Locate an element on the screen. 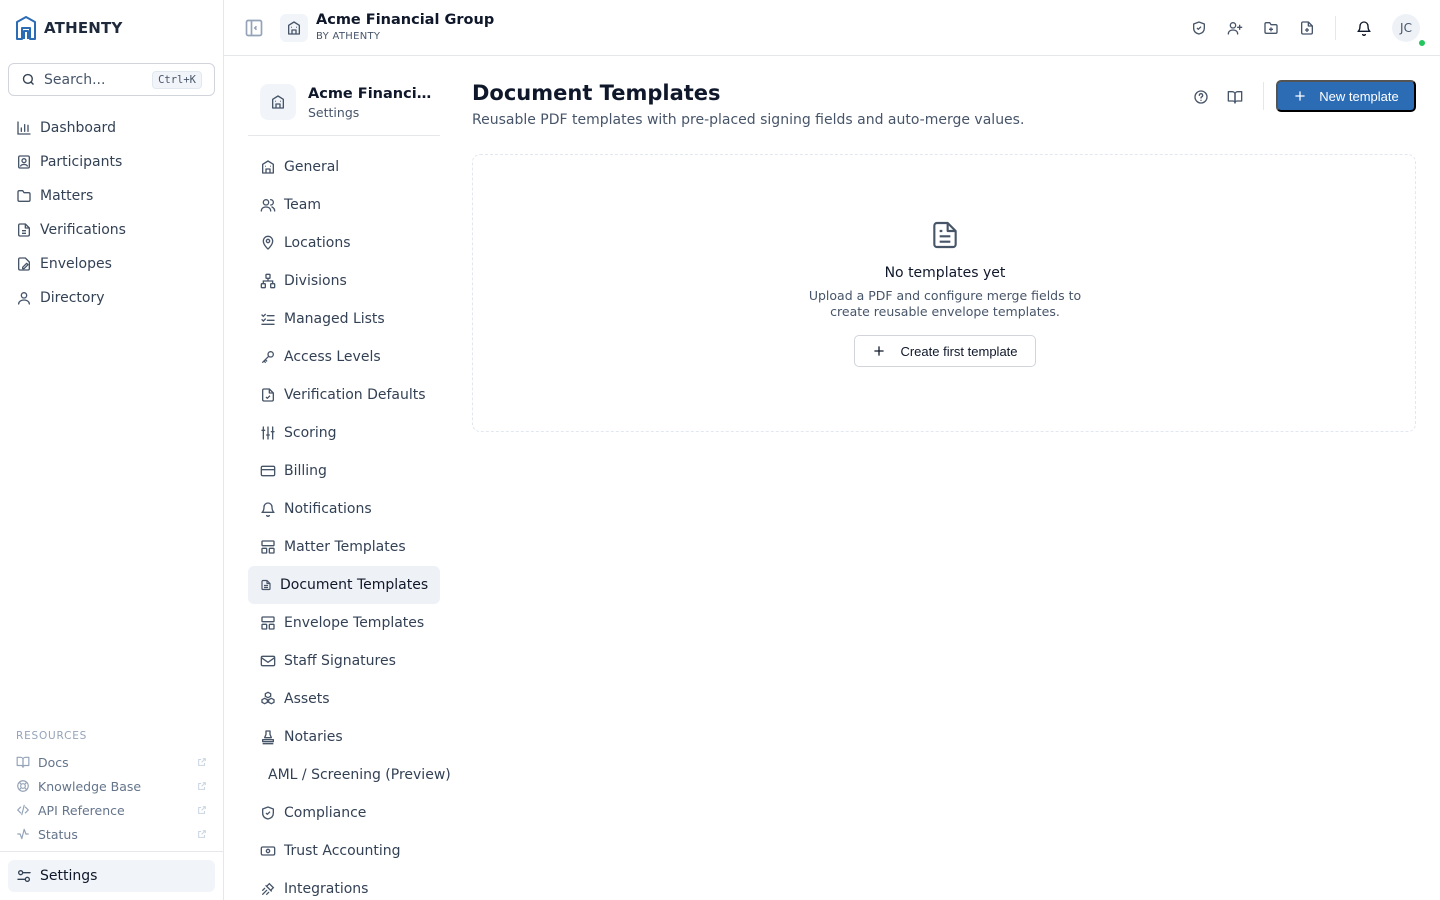  org-name: Acme Financial Group is located at coordinates (405, 20).